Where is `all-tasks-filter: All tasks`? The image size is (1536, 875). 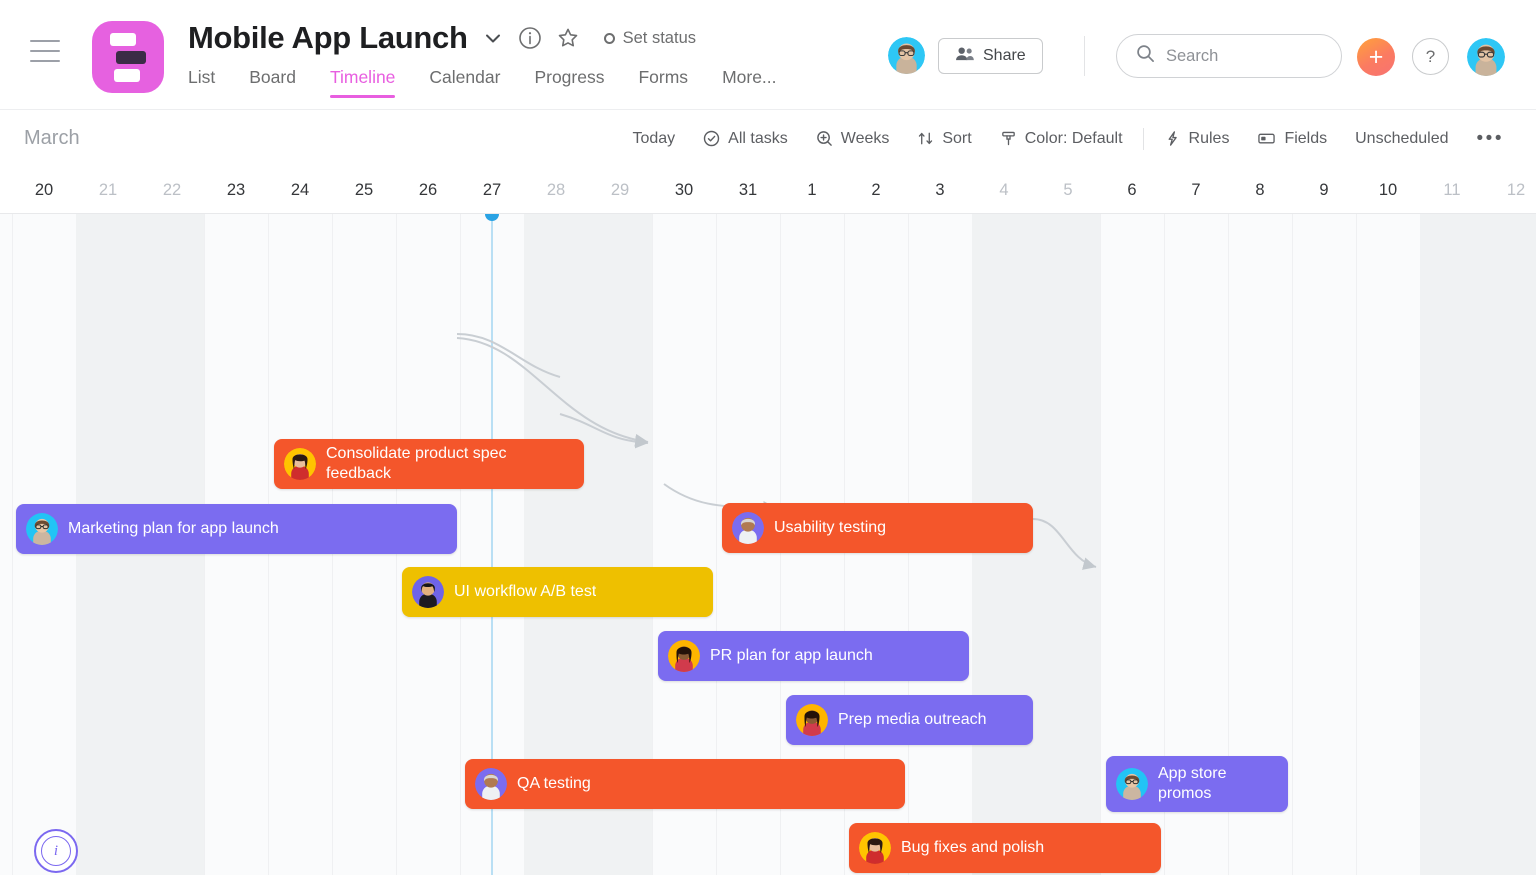
all-tasks-filter: All tasks is located at coordinates (745, 139).